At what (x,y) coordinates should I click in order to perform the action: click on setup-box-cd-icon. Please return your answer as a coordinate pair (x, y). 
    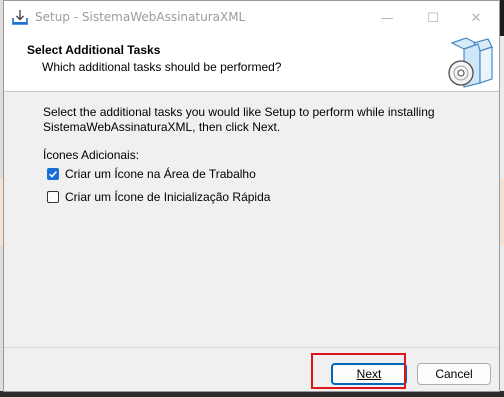
    Looking at the image, I should click on (470, 62).